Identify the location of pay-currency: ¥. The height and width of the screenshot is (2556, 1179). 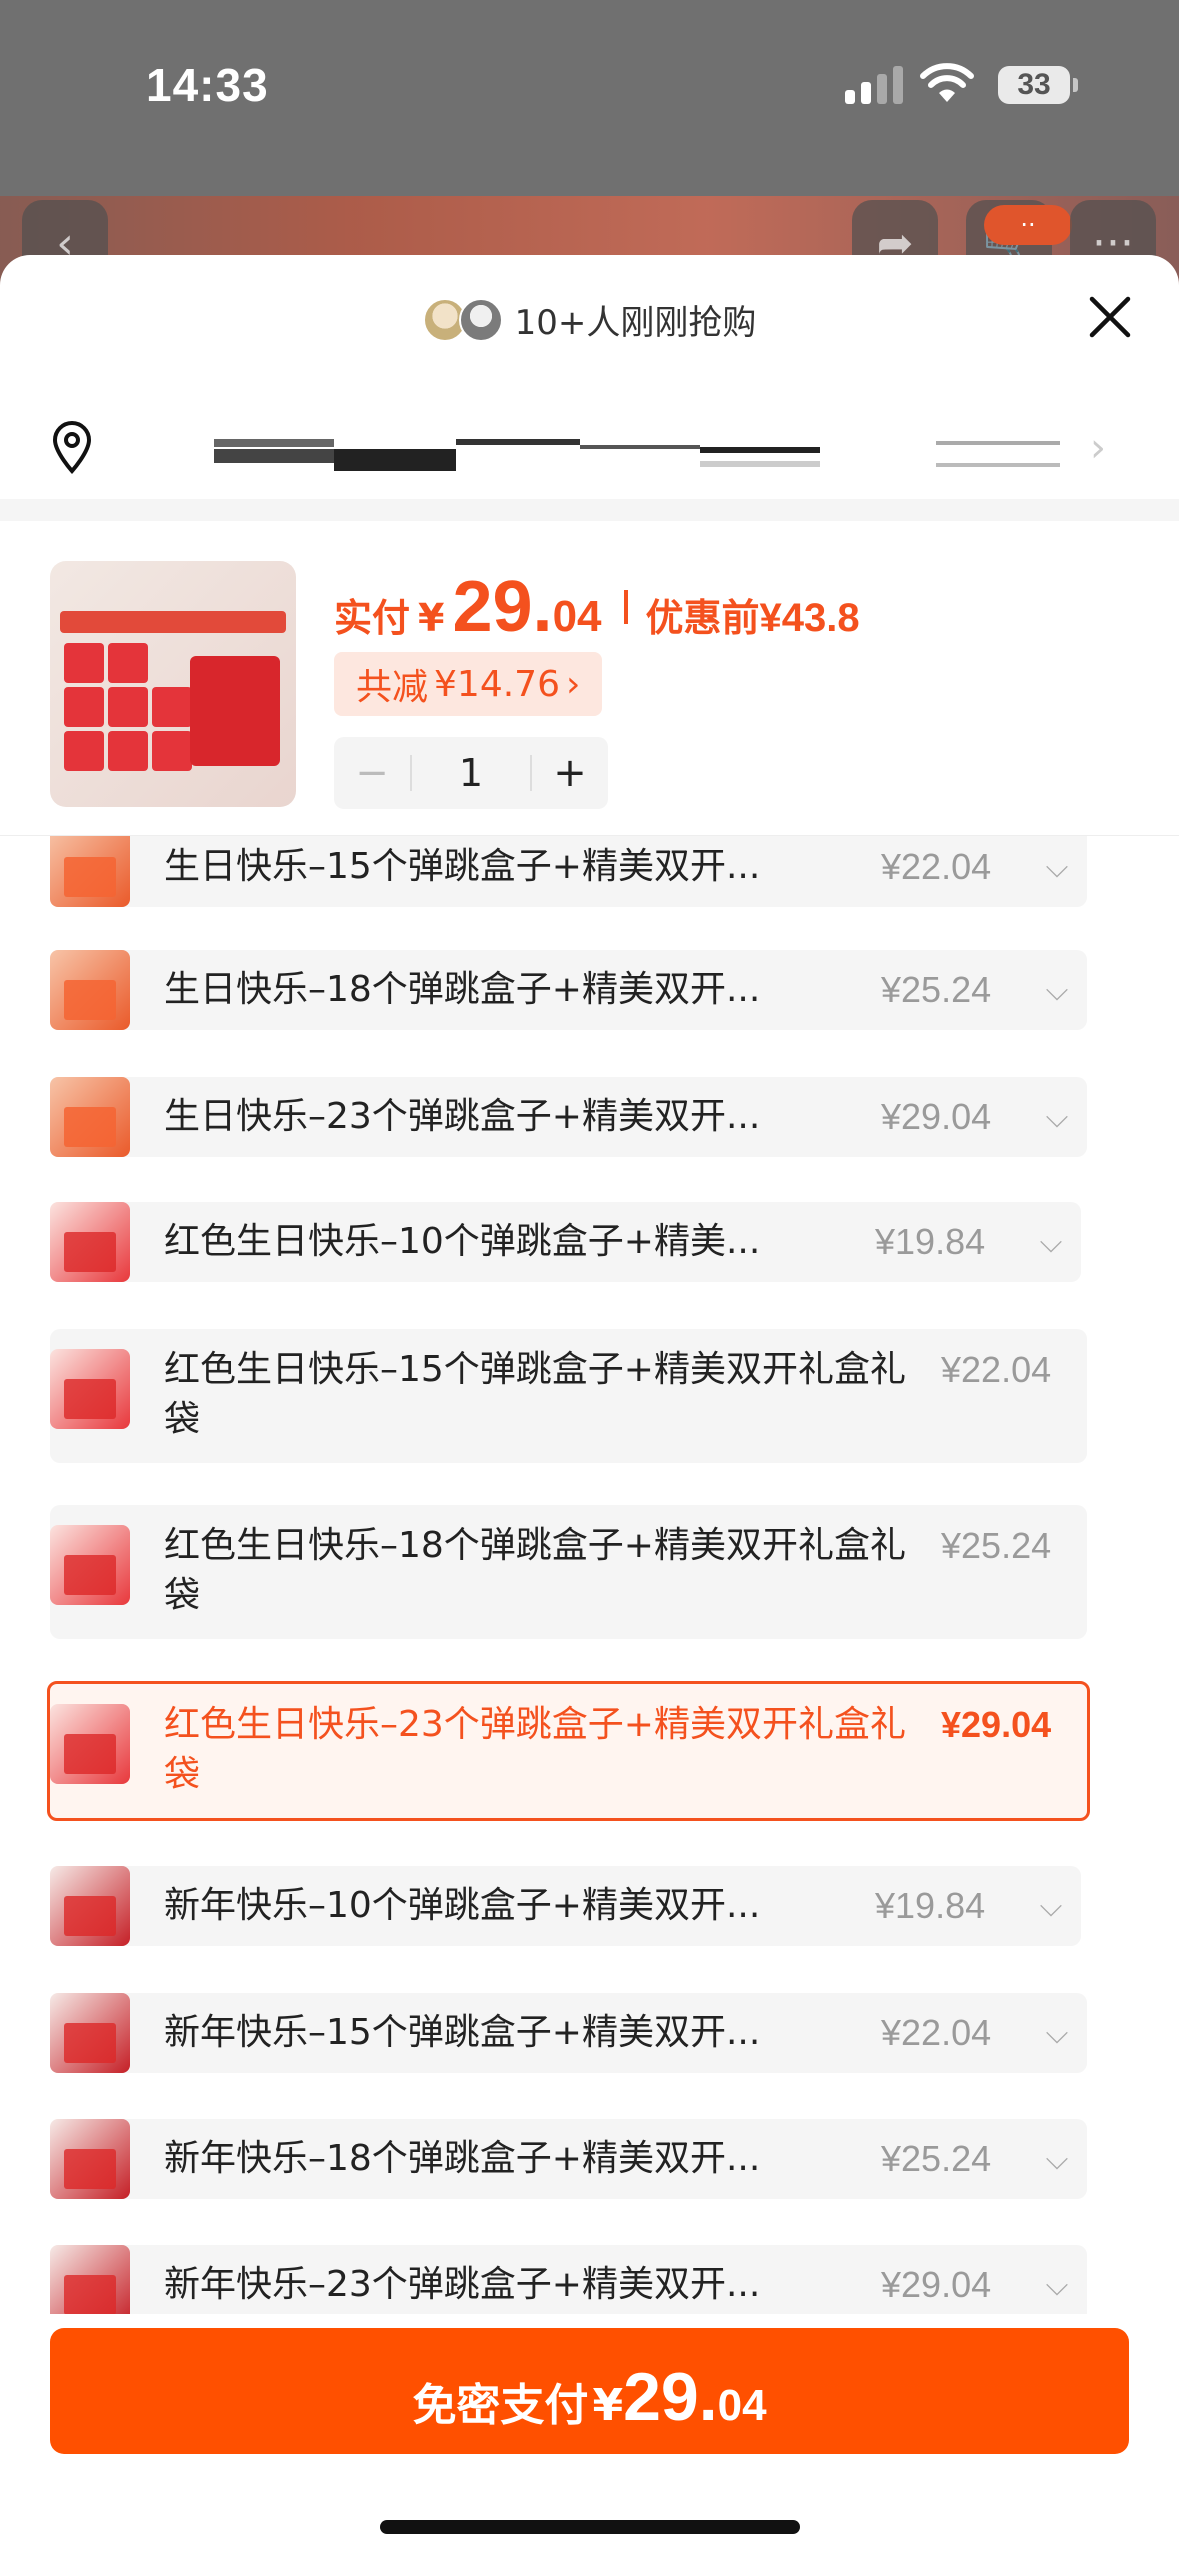
(608, 2405).